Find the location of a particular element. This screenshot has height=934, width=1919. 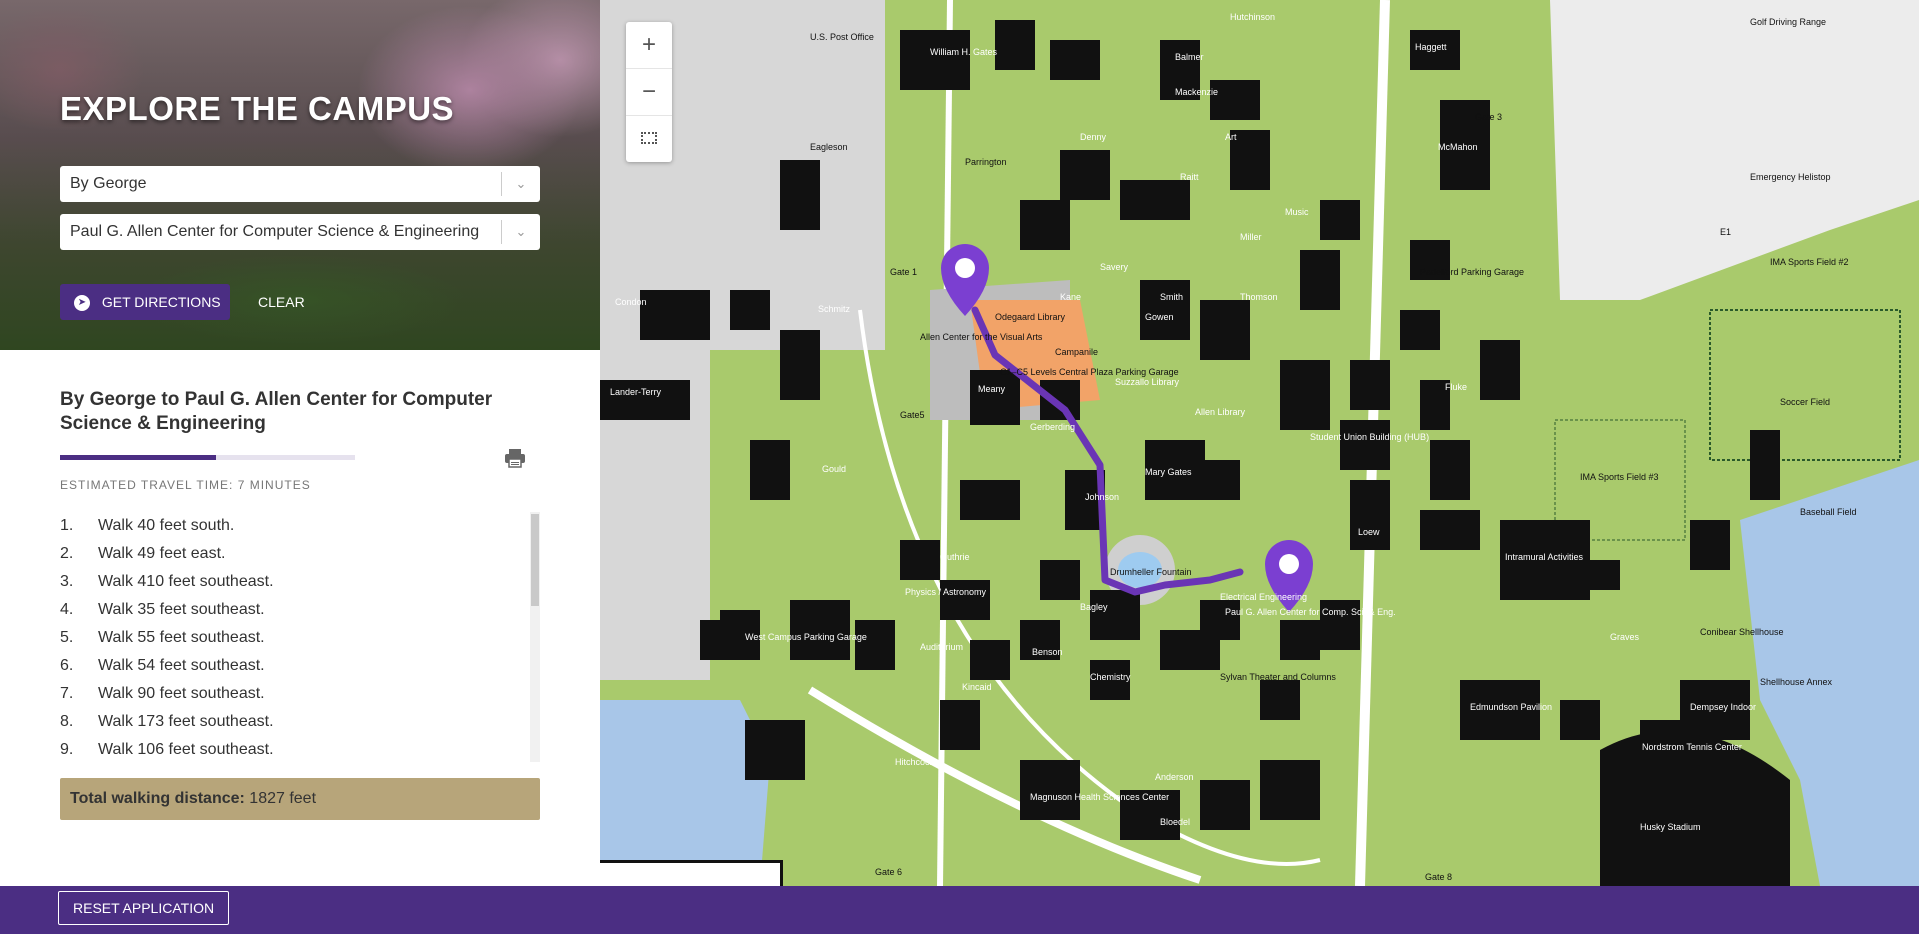

direction-step: 5. Walk 55 feet southeast. is located at coordinates (290, 638).